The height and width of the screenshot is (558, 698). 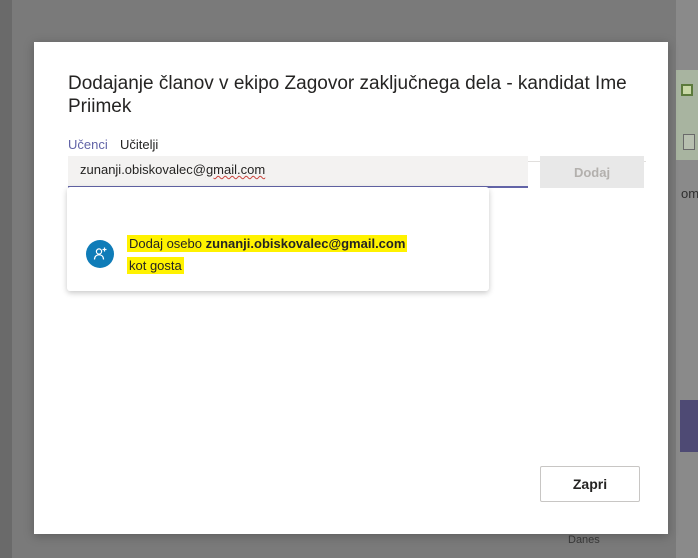 What do you see at coordinates (298, 172) in the screenshot?
I see `member-search-input: zunanji.obiskovalec@gmail.com` at bounding box center [298, 172].